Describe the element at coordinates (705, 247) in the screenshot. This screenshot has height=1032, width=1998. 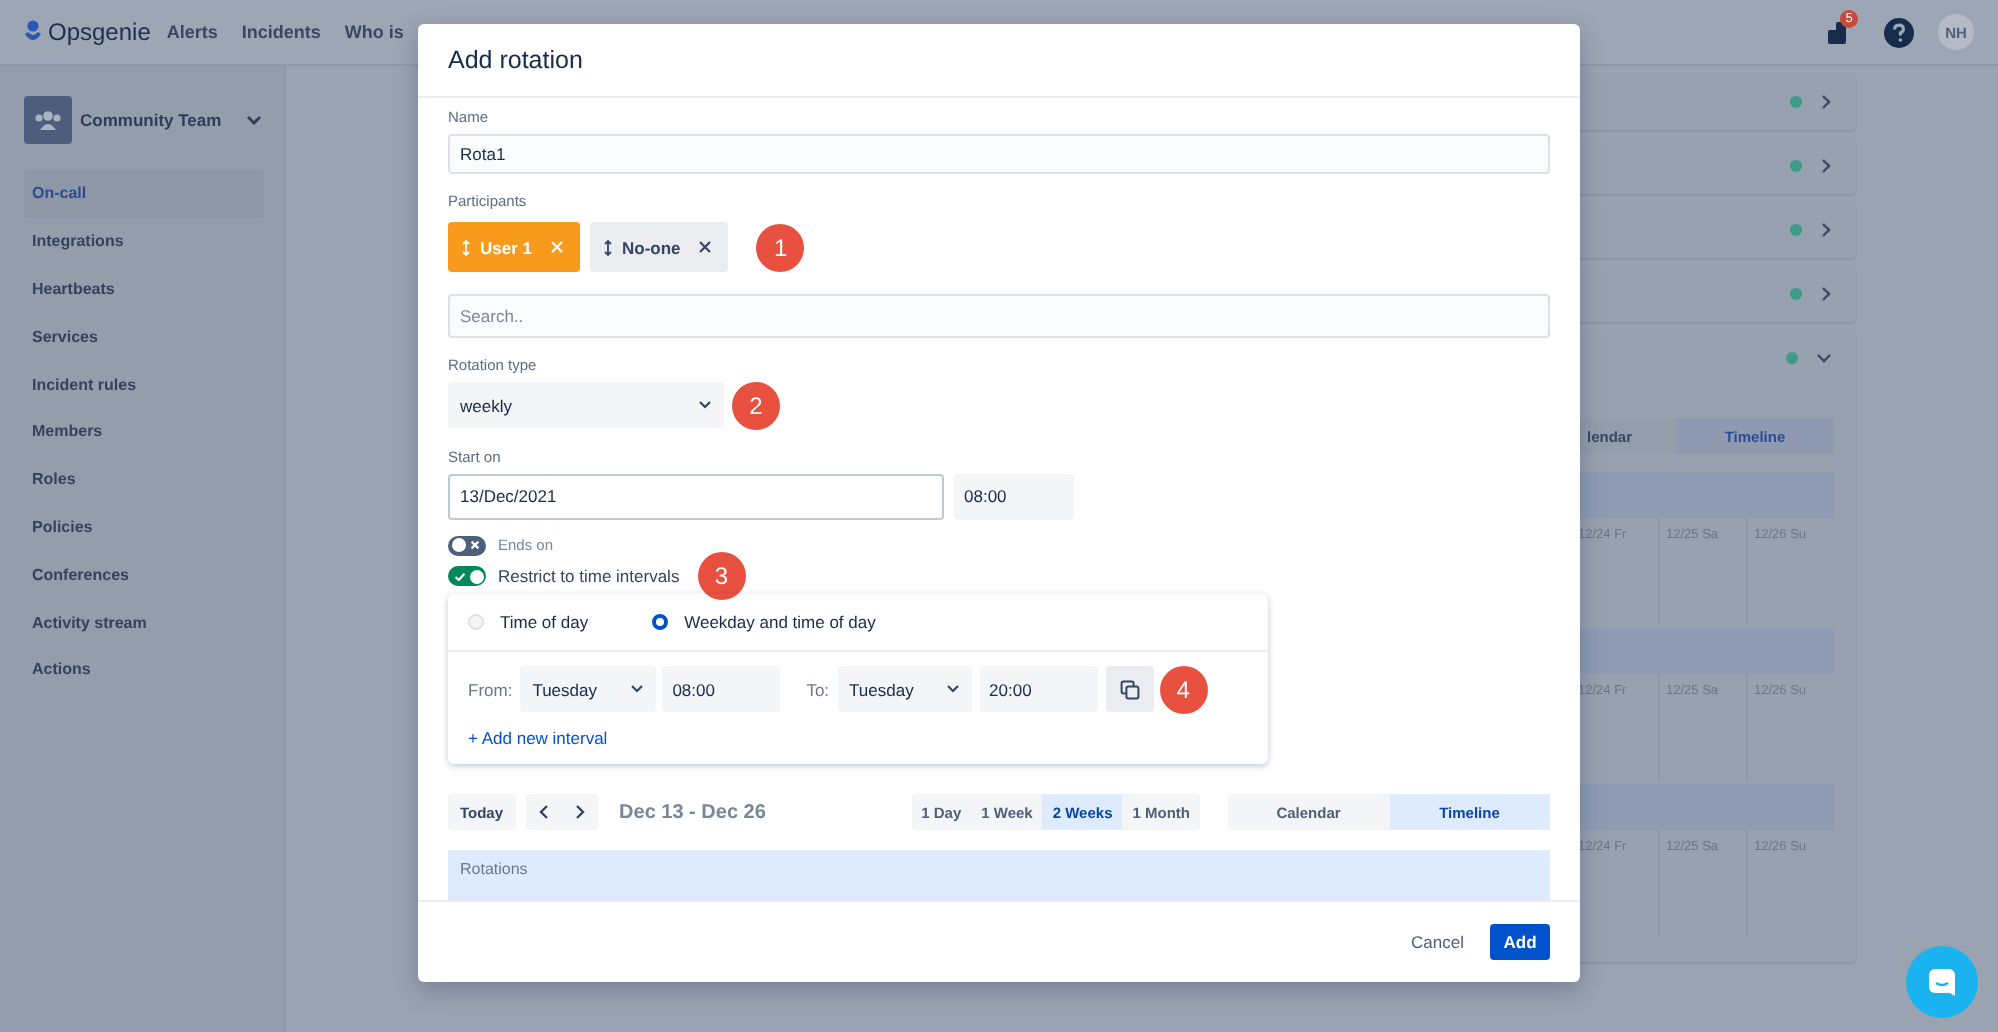
I see `close-icon` at that location.